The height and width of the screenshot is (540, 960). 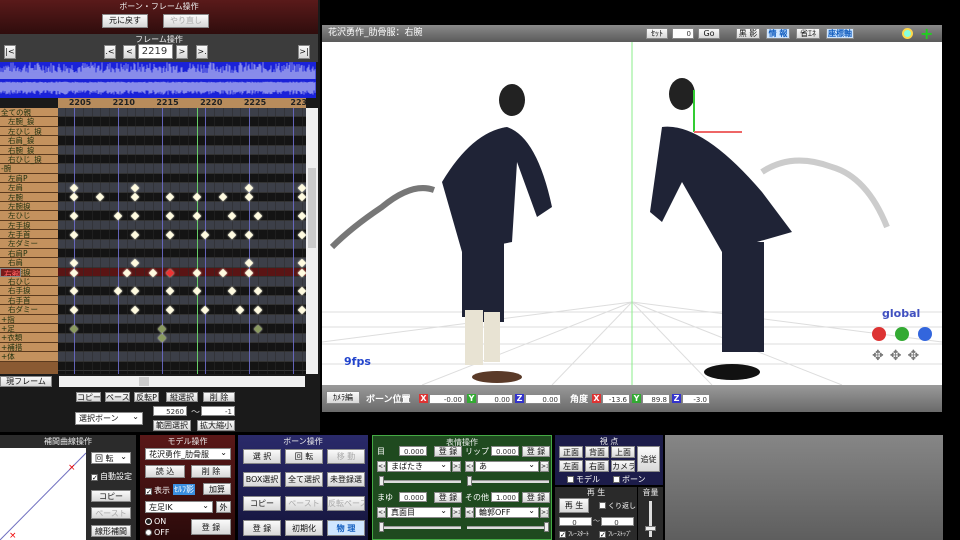 I want to click on redo-button: やり直し, so click(x=186, y=21).